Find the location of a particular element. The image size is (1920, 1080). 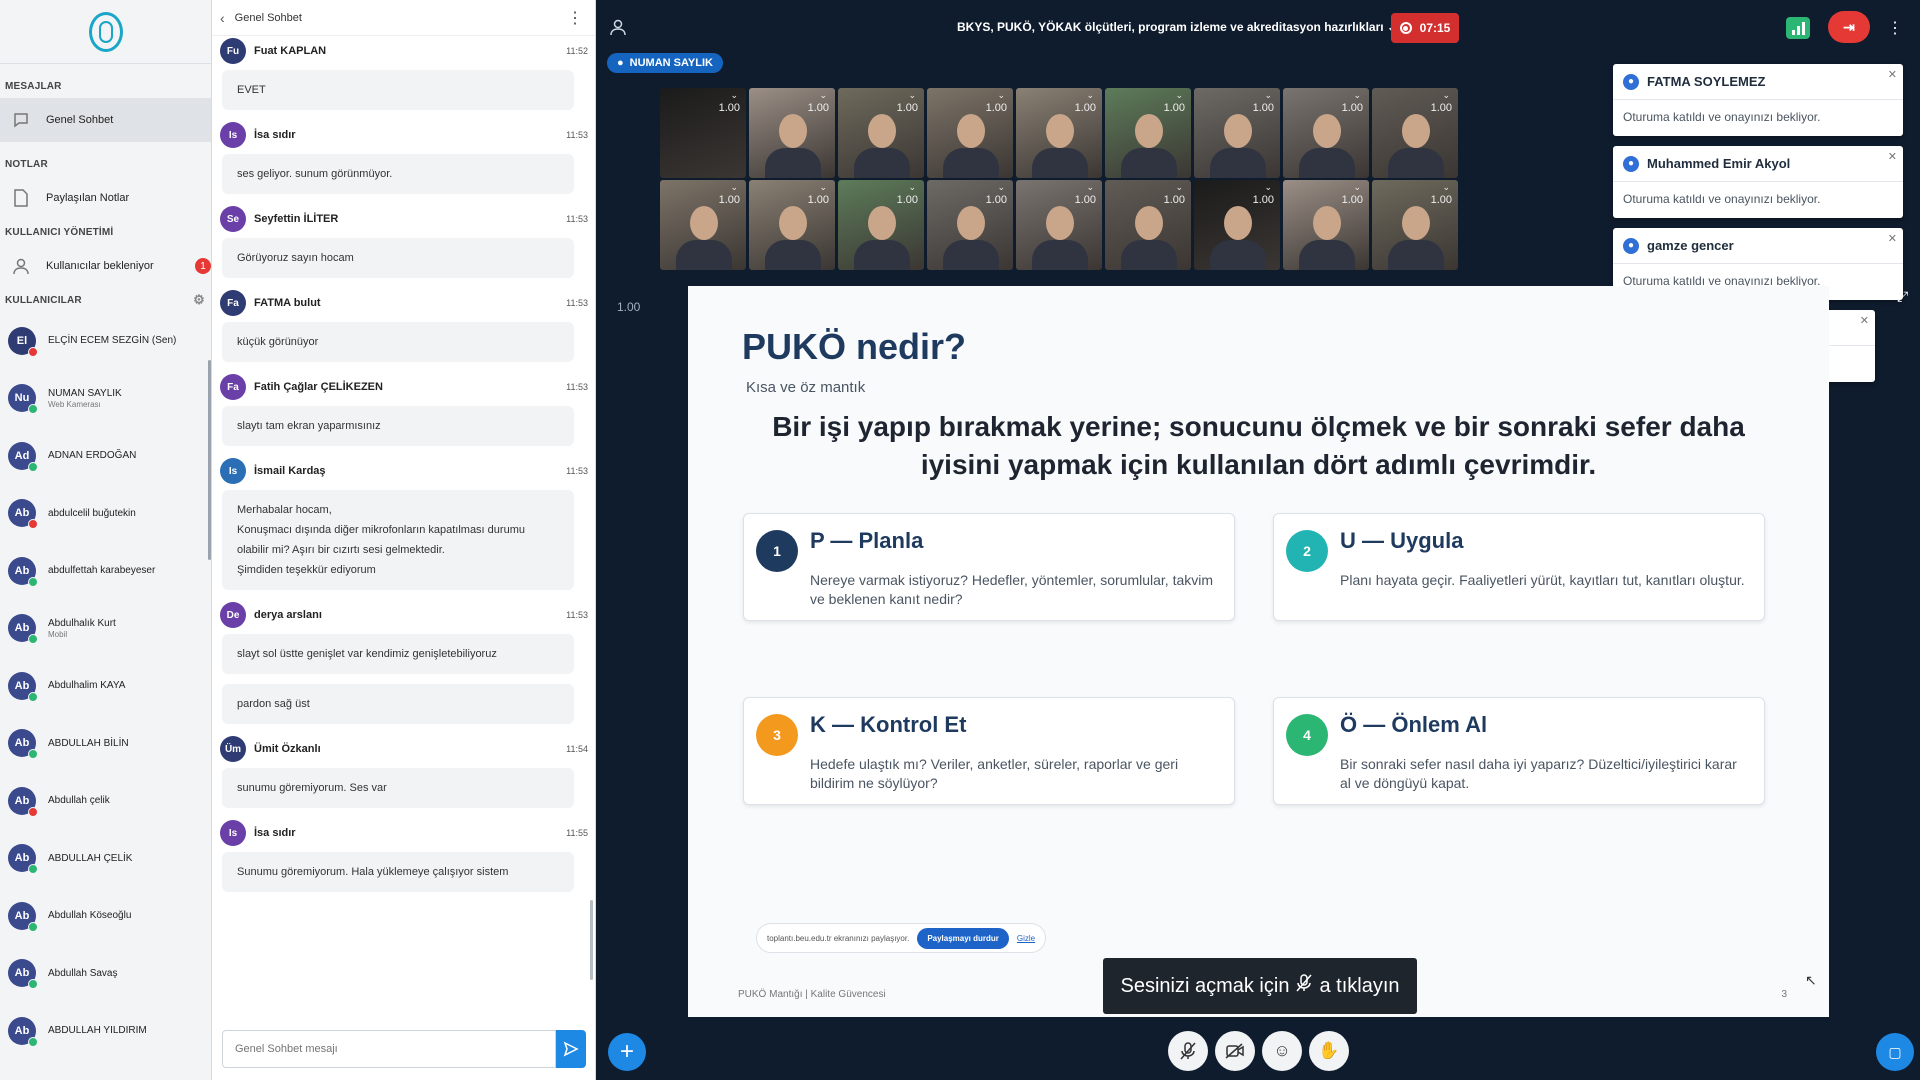

camera-toggle-button is located at coordinates (1235, 1051).